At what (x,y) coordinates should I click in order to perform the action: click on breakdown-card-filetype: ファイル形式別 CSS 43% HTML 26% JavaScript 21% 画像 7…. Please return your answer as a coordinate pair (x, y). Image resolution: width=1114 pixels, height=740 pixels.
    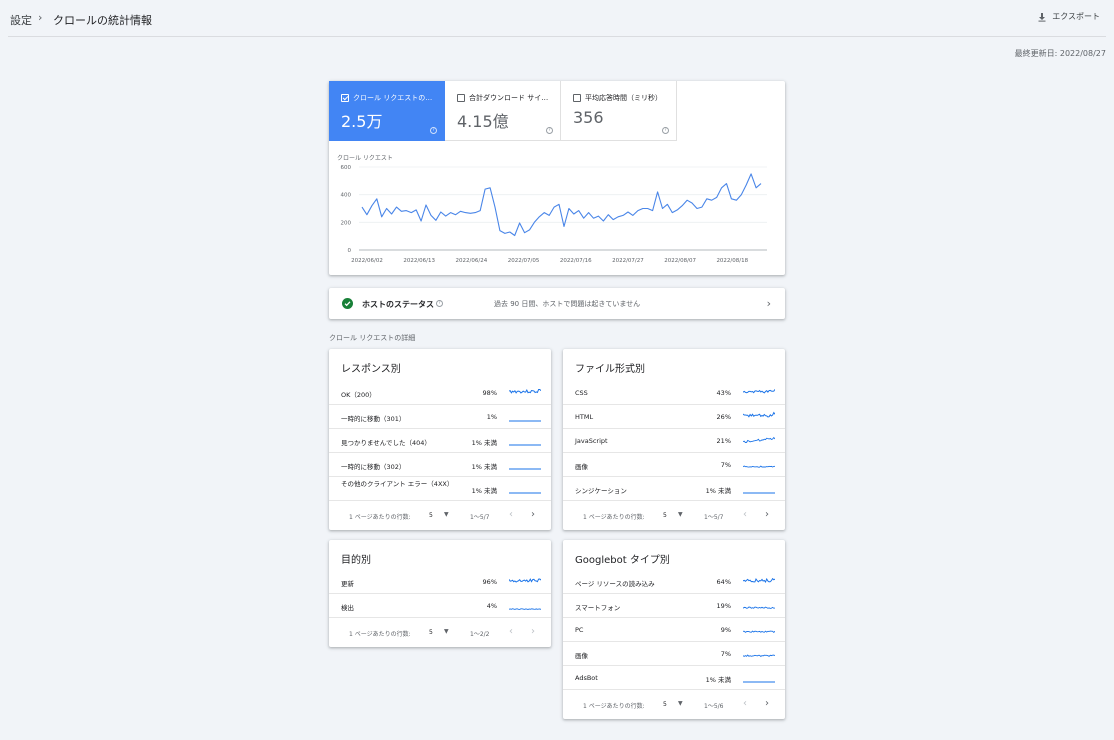
    Looking at the image, I should click on (674, 439).